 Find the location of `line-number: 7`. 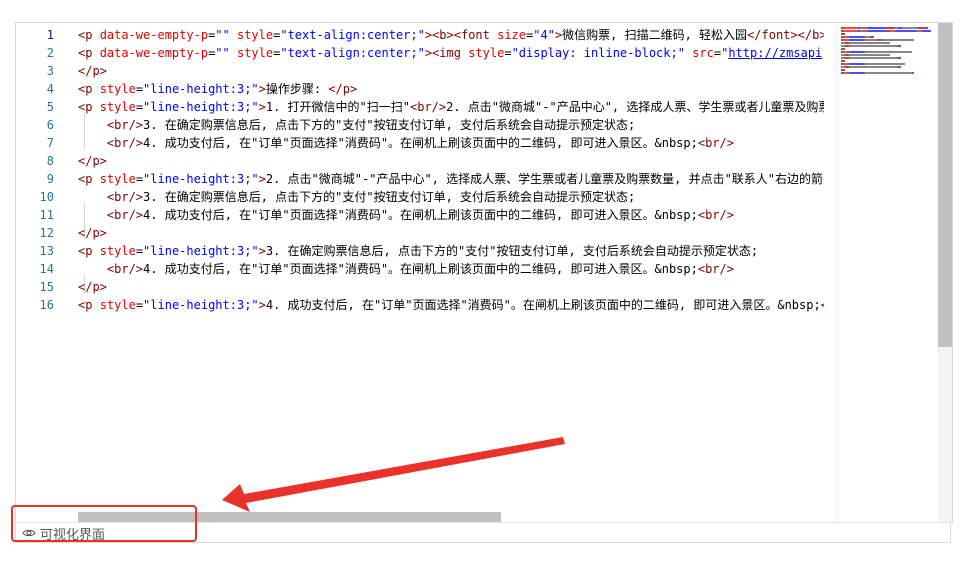

line-number: 7 is located at coordinates (50, 143).